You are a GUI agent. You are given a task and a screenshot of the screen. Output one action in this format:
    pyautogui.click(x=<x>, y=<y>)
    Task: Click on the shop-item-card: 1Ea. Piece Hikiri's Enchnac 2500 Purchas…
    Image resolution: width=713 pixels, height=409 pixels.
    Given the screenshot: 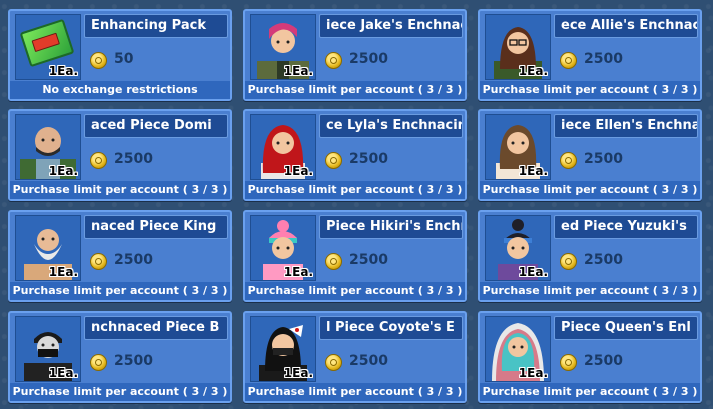 What is the action you would take?
    pyautogui.click(x=355, y=256)
    